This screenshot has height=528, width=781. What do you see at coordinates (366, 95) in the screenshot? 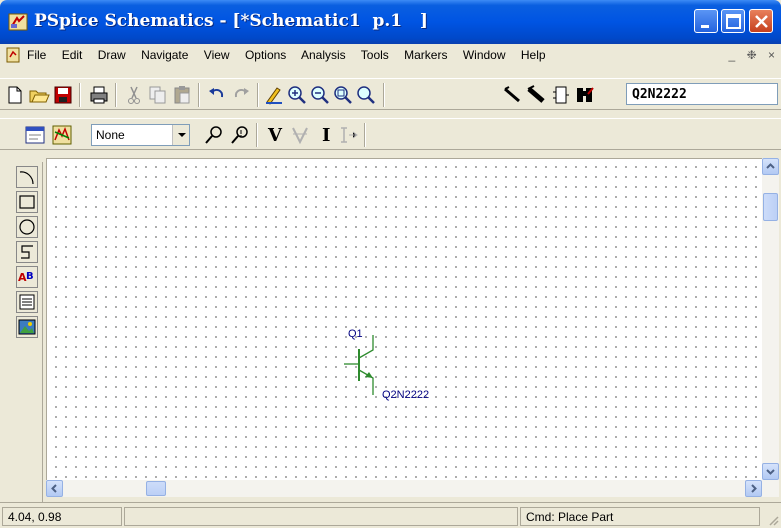
I see `zoom-fit-button` at bounding box center [366, 95].